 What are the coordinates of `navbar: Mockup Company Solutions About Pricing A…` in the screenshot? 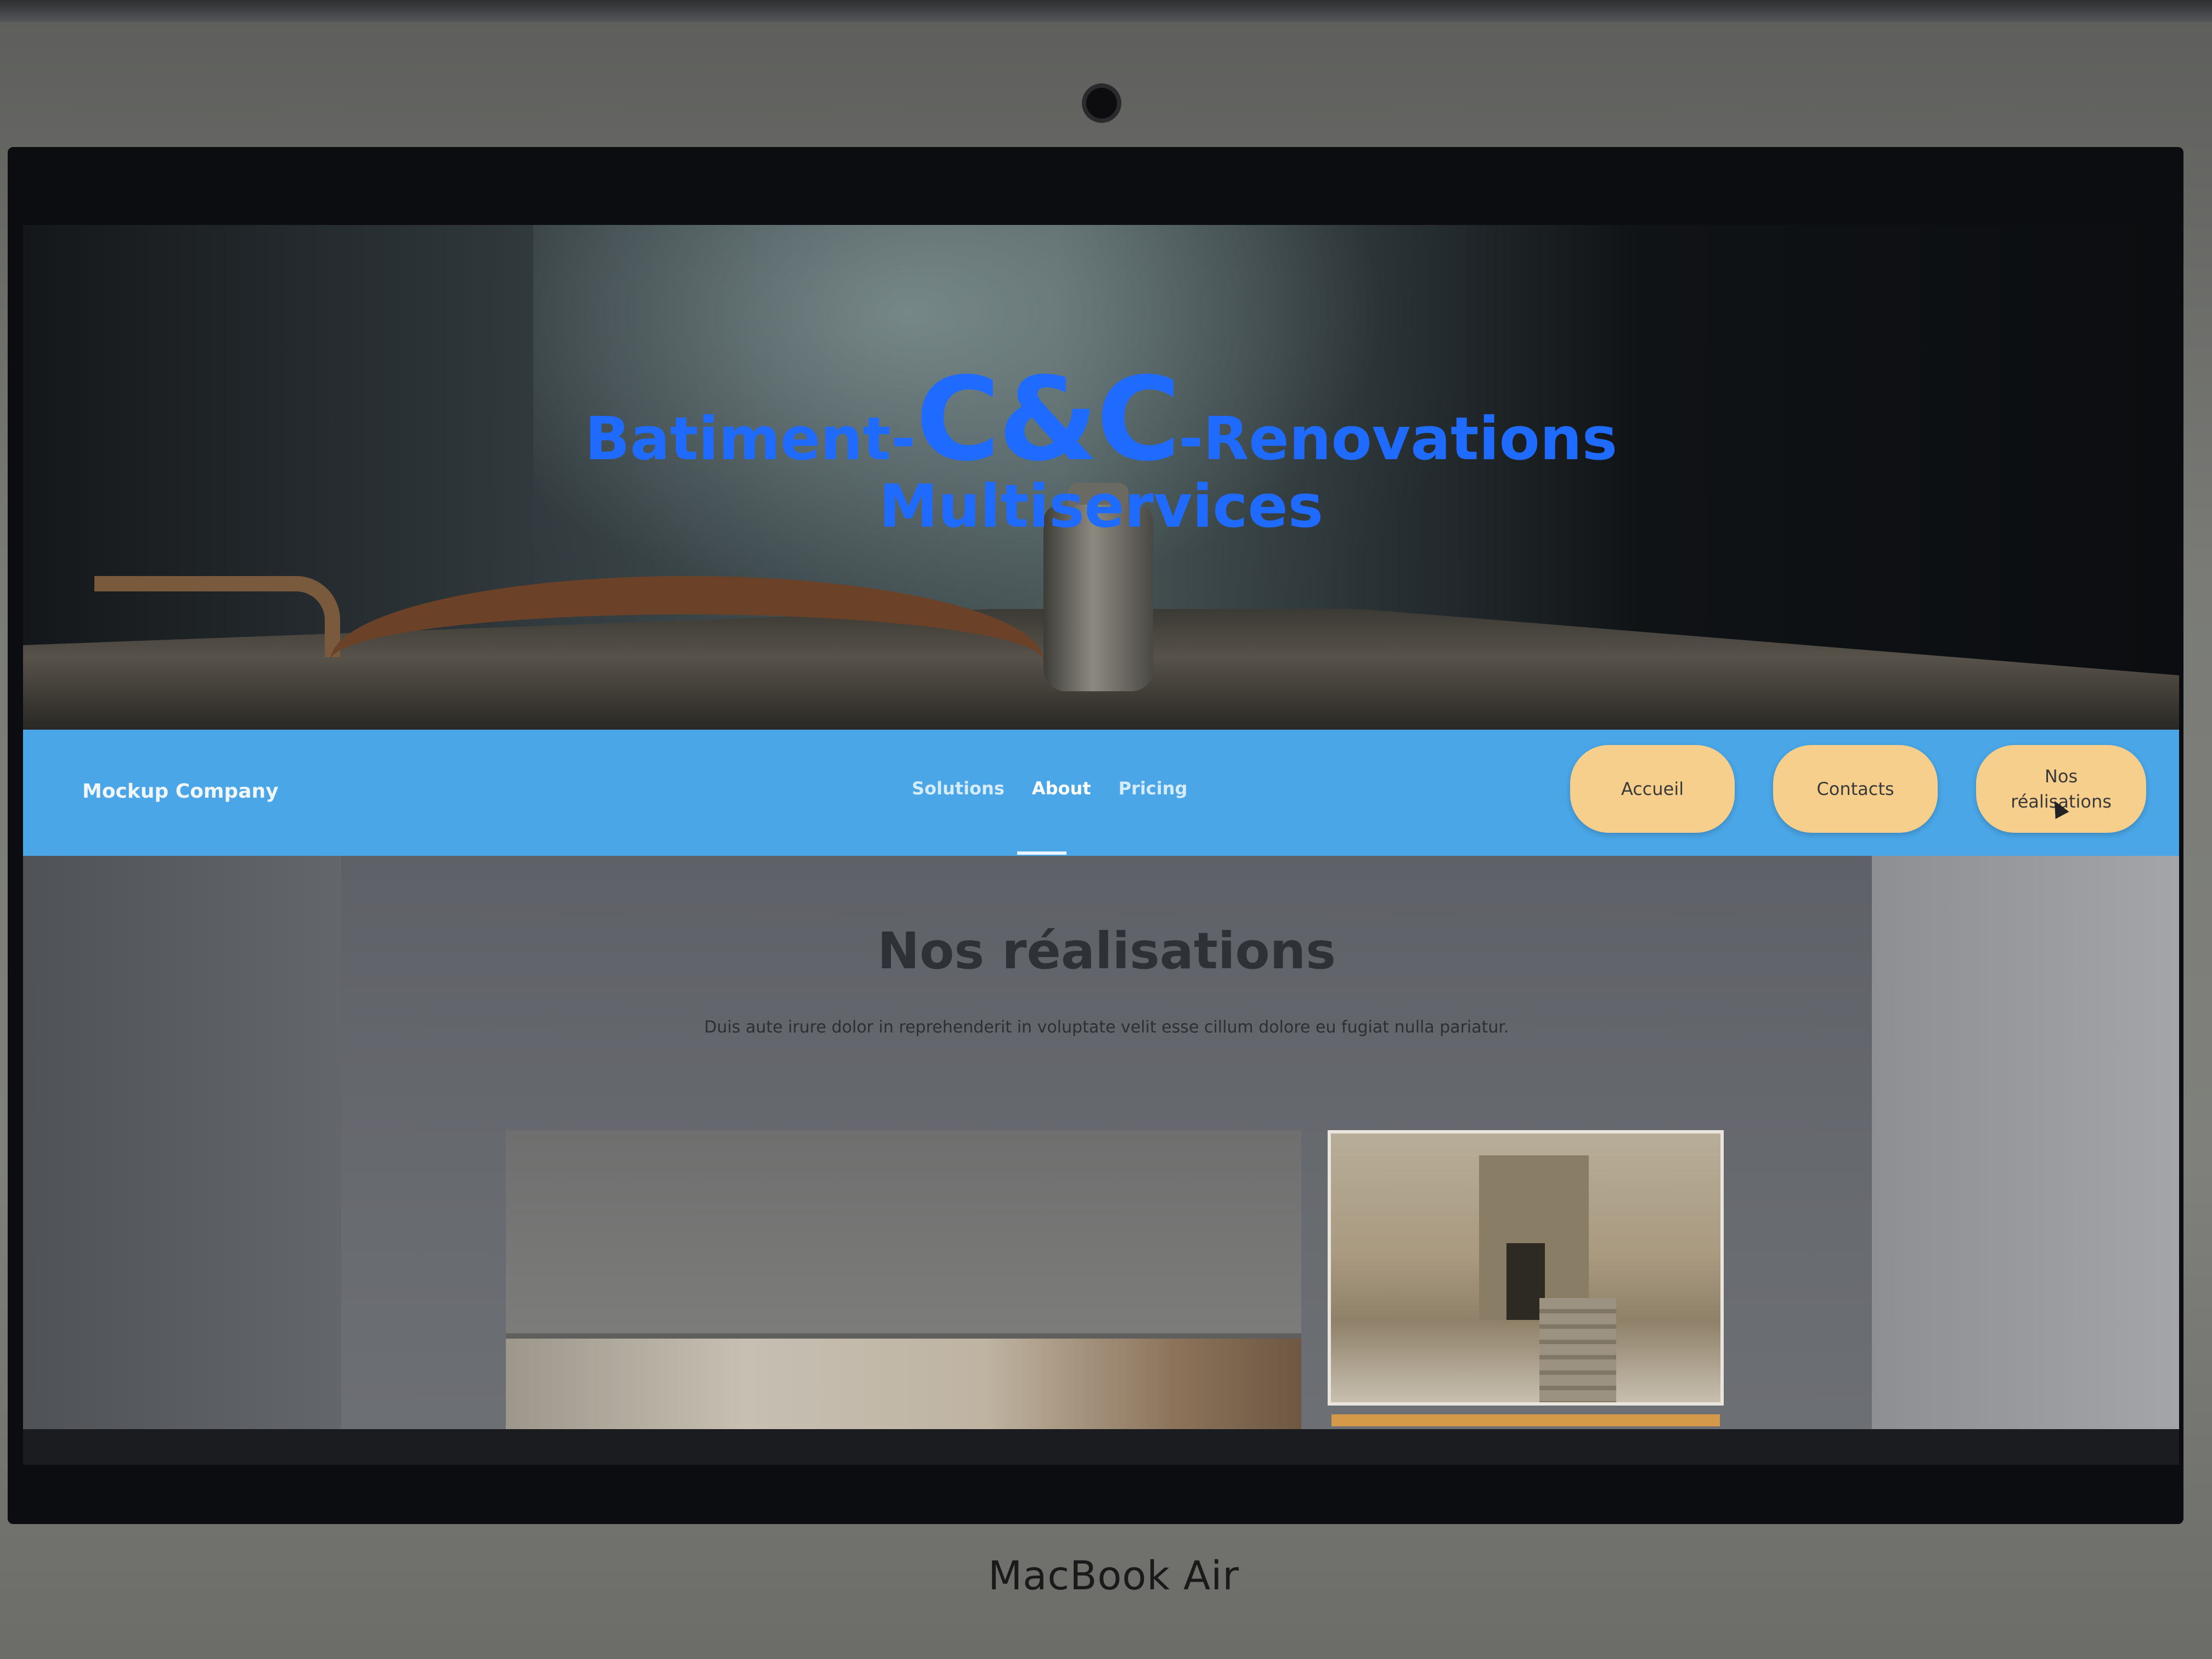 It's located at (1101, 793).